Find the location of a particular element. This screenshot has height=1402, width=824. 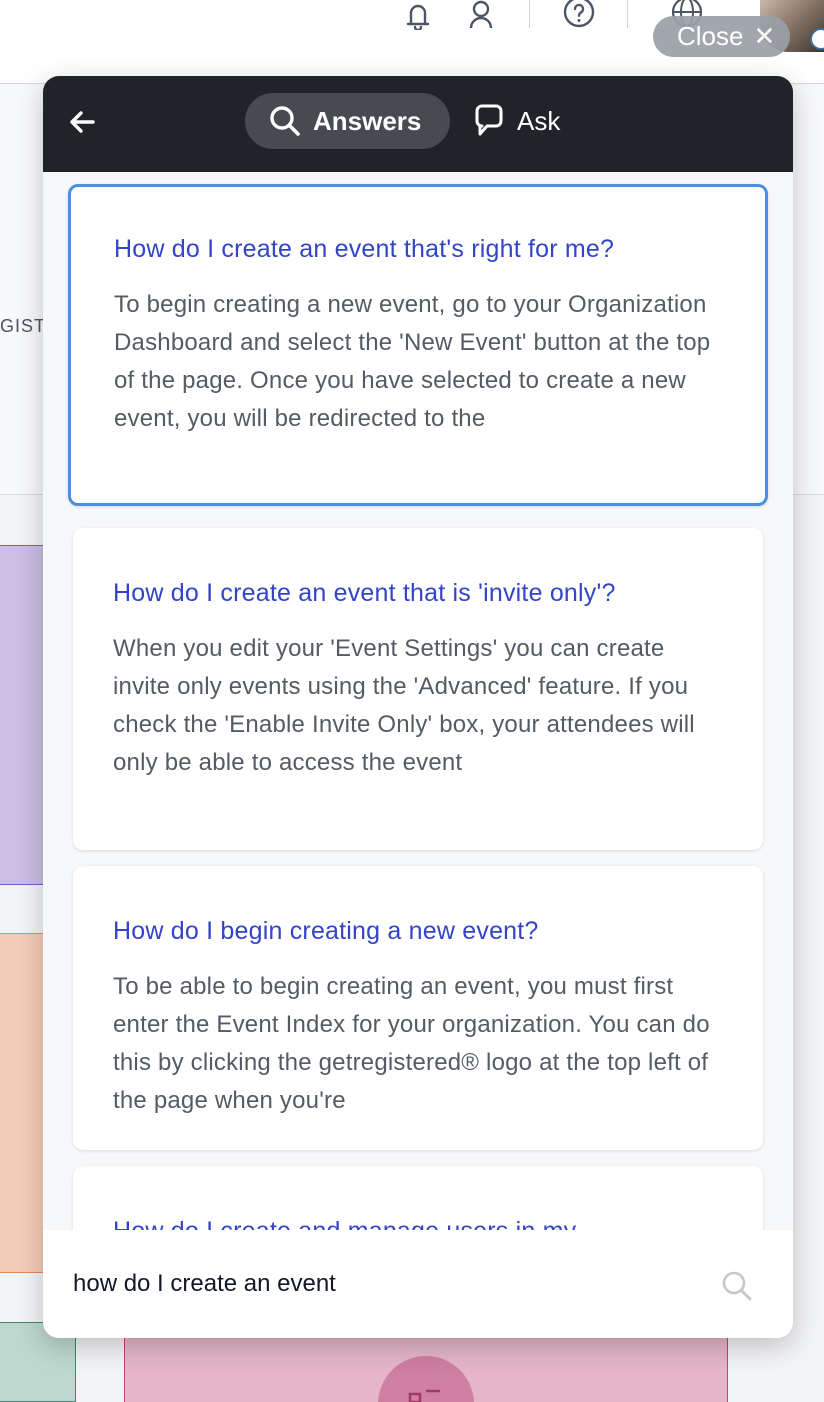

background-right-panel is located at coordinates (808, 290).